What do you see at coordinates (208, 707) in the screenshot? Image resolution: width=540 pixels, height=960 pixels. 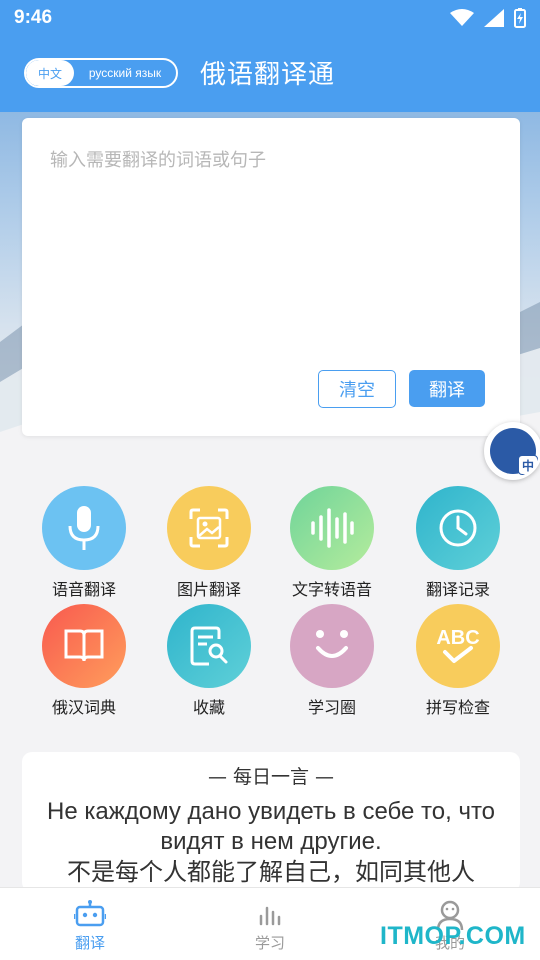 I see `feature-label: 收藏` at bounding box center [208, 707].